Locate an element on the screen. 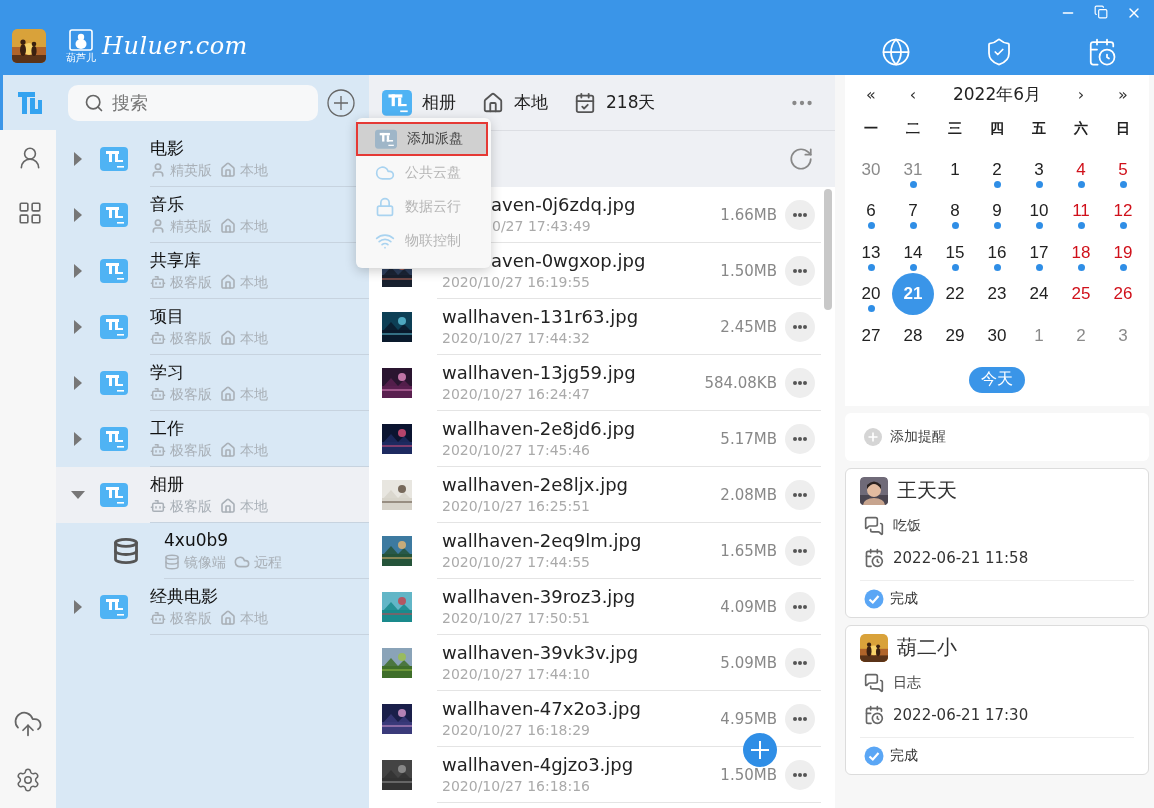 This screenshot has height=808, width=1154. calendar-day: 16 is located at coordinates (997, 252).